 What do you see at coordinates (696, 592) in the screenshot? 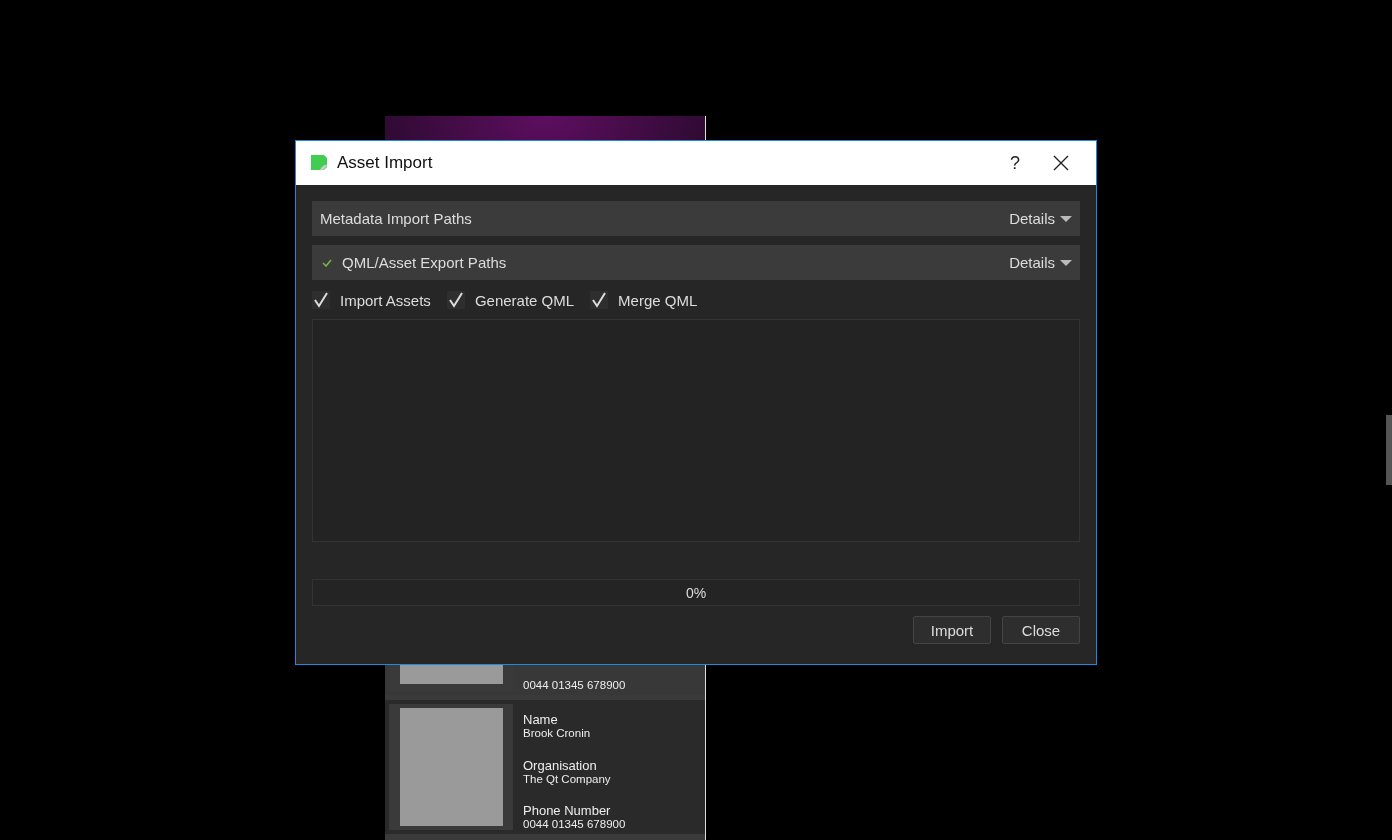
I see `progress-text: 0%` at bounding box center [696, 592].